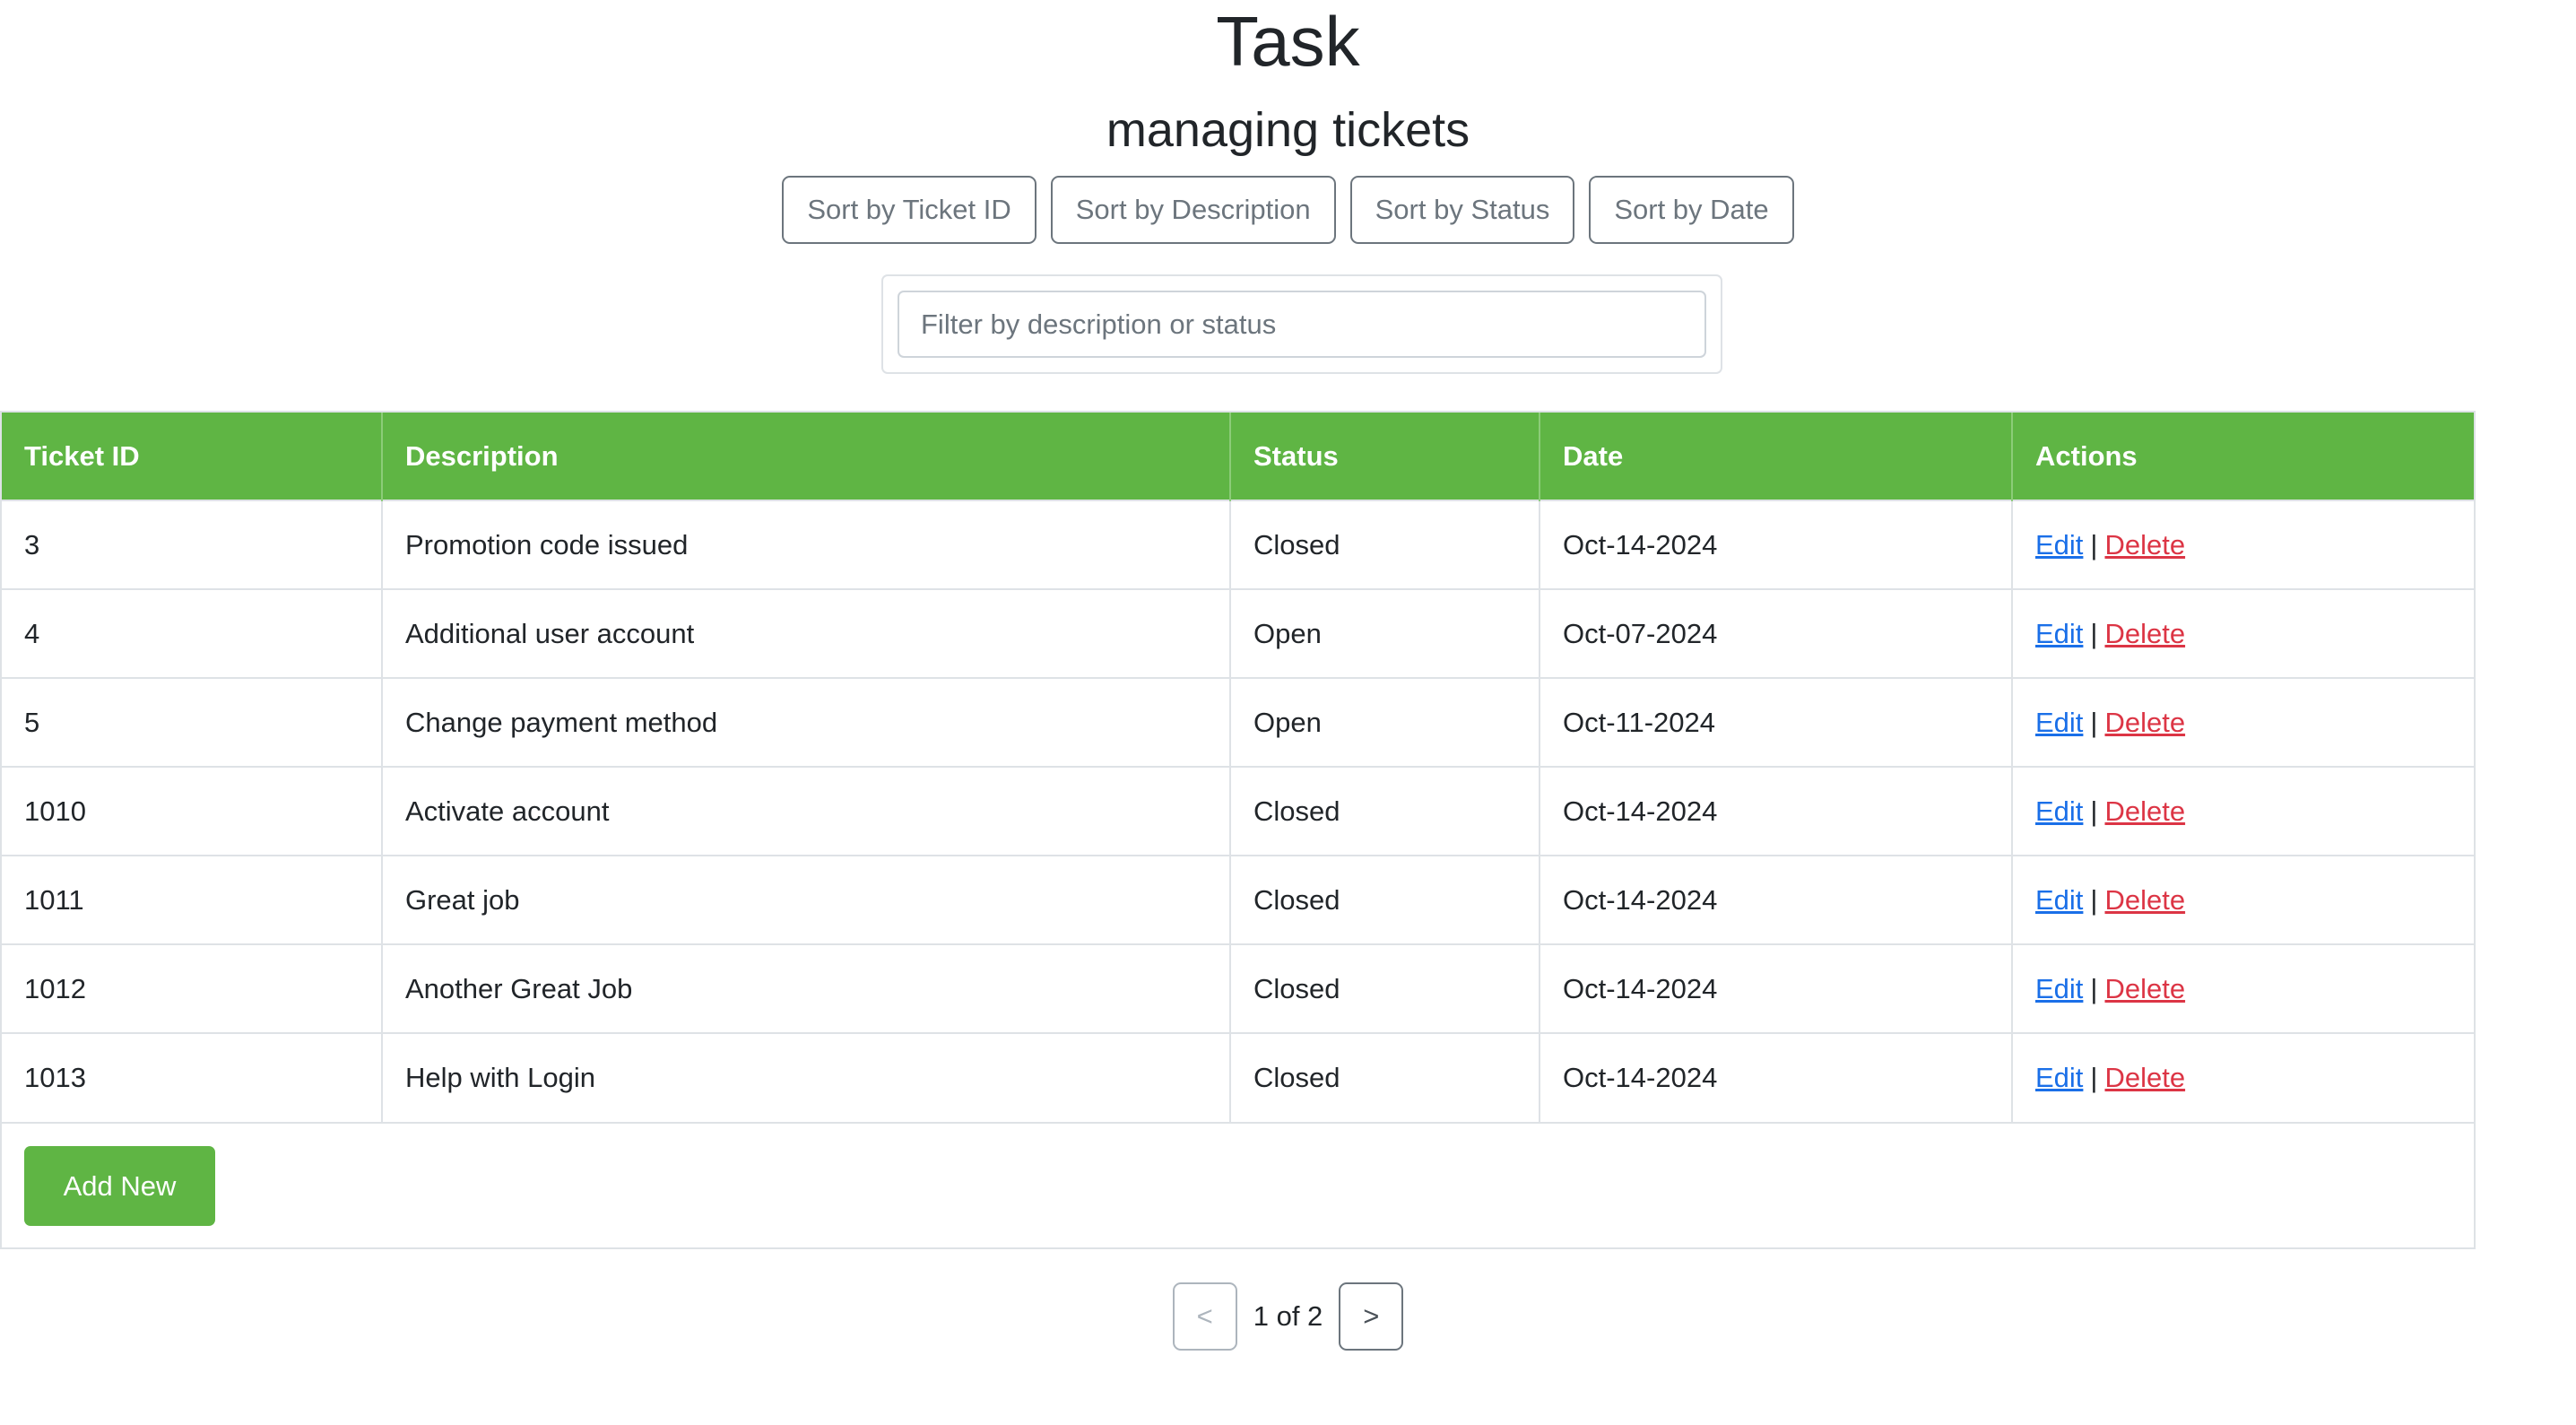  What do you see at coordinates (806, 633) in the screenshot?
I see `description-cell: Additional user account` at bounding box center [806, 633].